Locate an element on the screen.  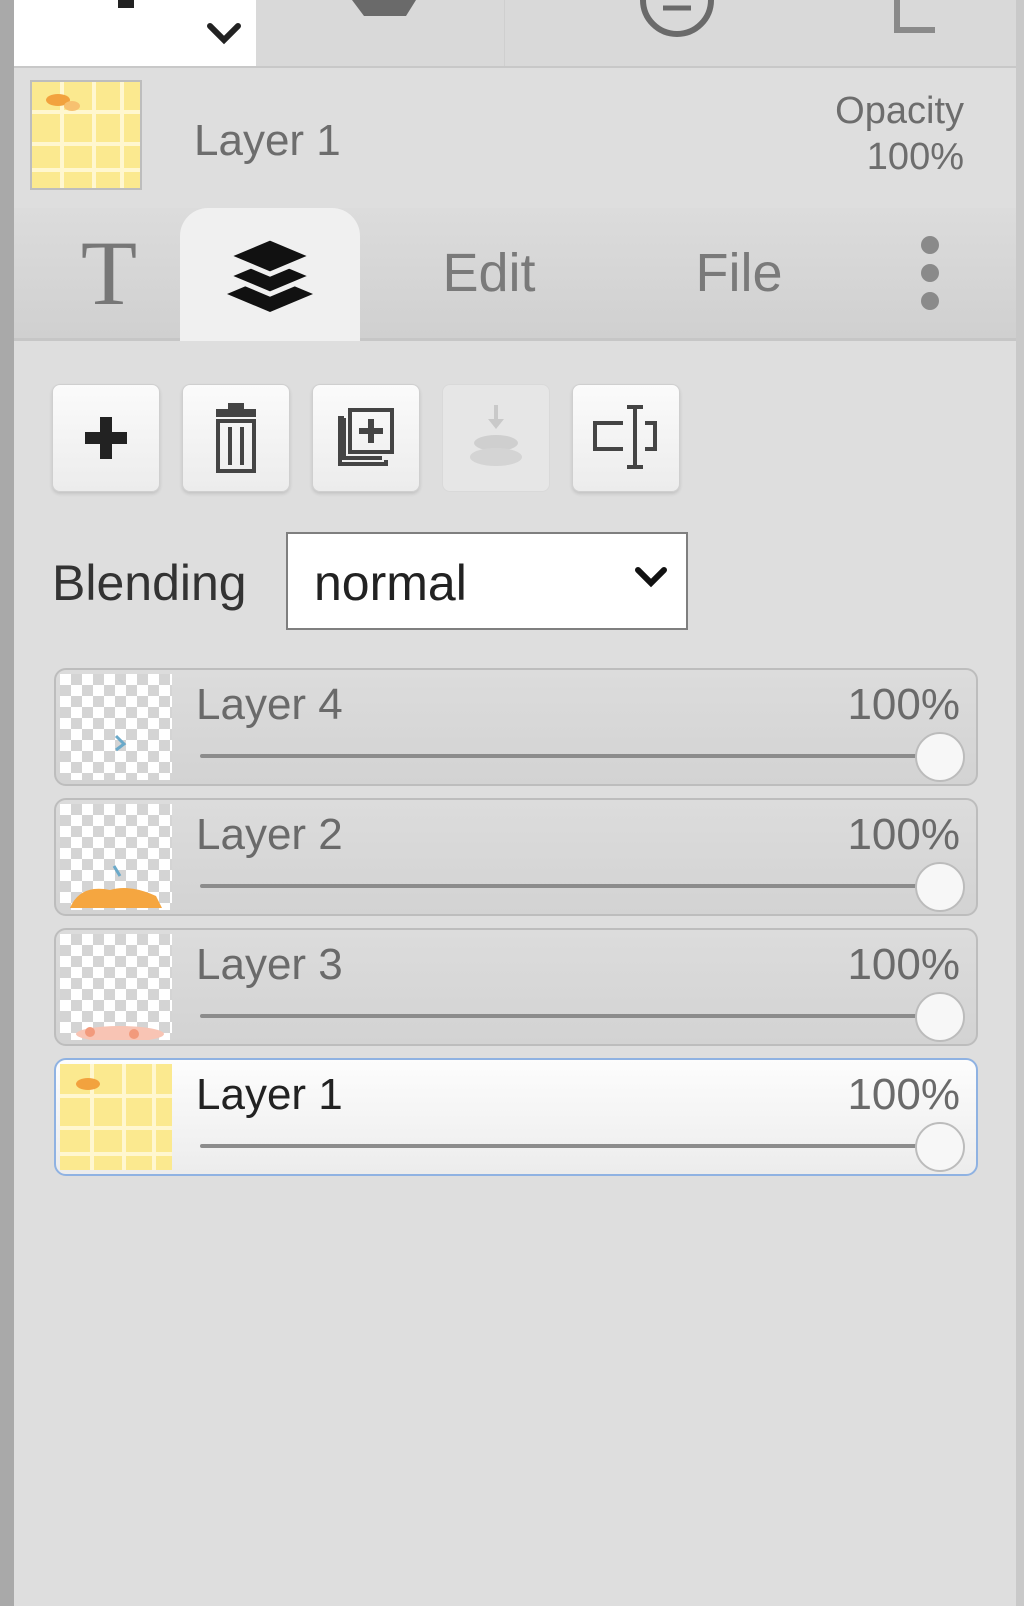
trash-icon is located at coordinates (236, 438).